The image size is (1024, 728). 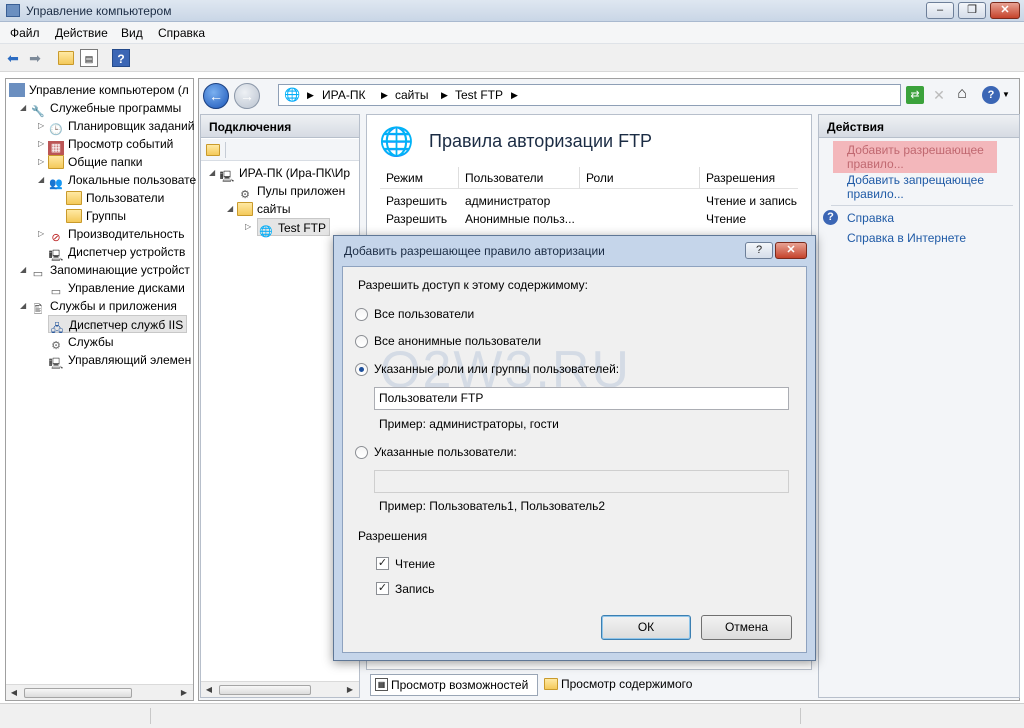 I want to click on forward-arrow-icon: ➡, so click(x=35, y=58).